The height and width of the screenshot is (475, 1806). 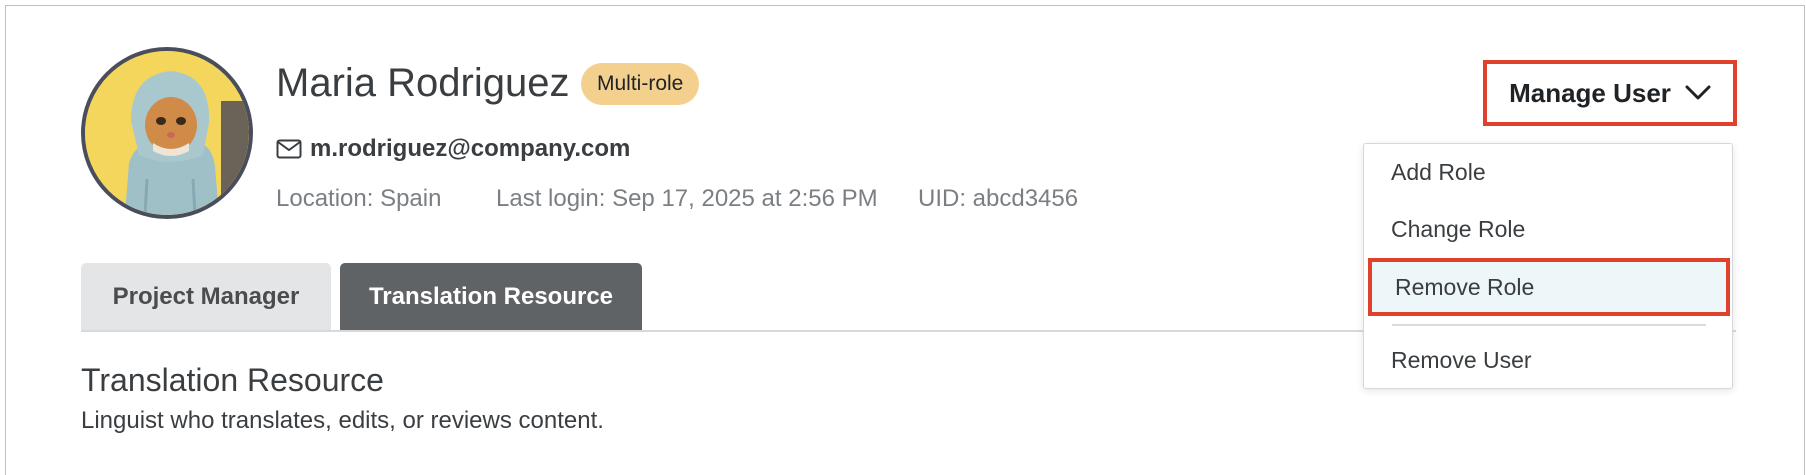 What do you see at coordinates (470, 149) in the screenshot?
I see `email-link: m.rodriguez@company.com` at bounding box center [470, 149].